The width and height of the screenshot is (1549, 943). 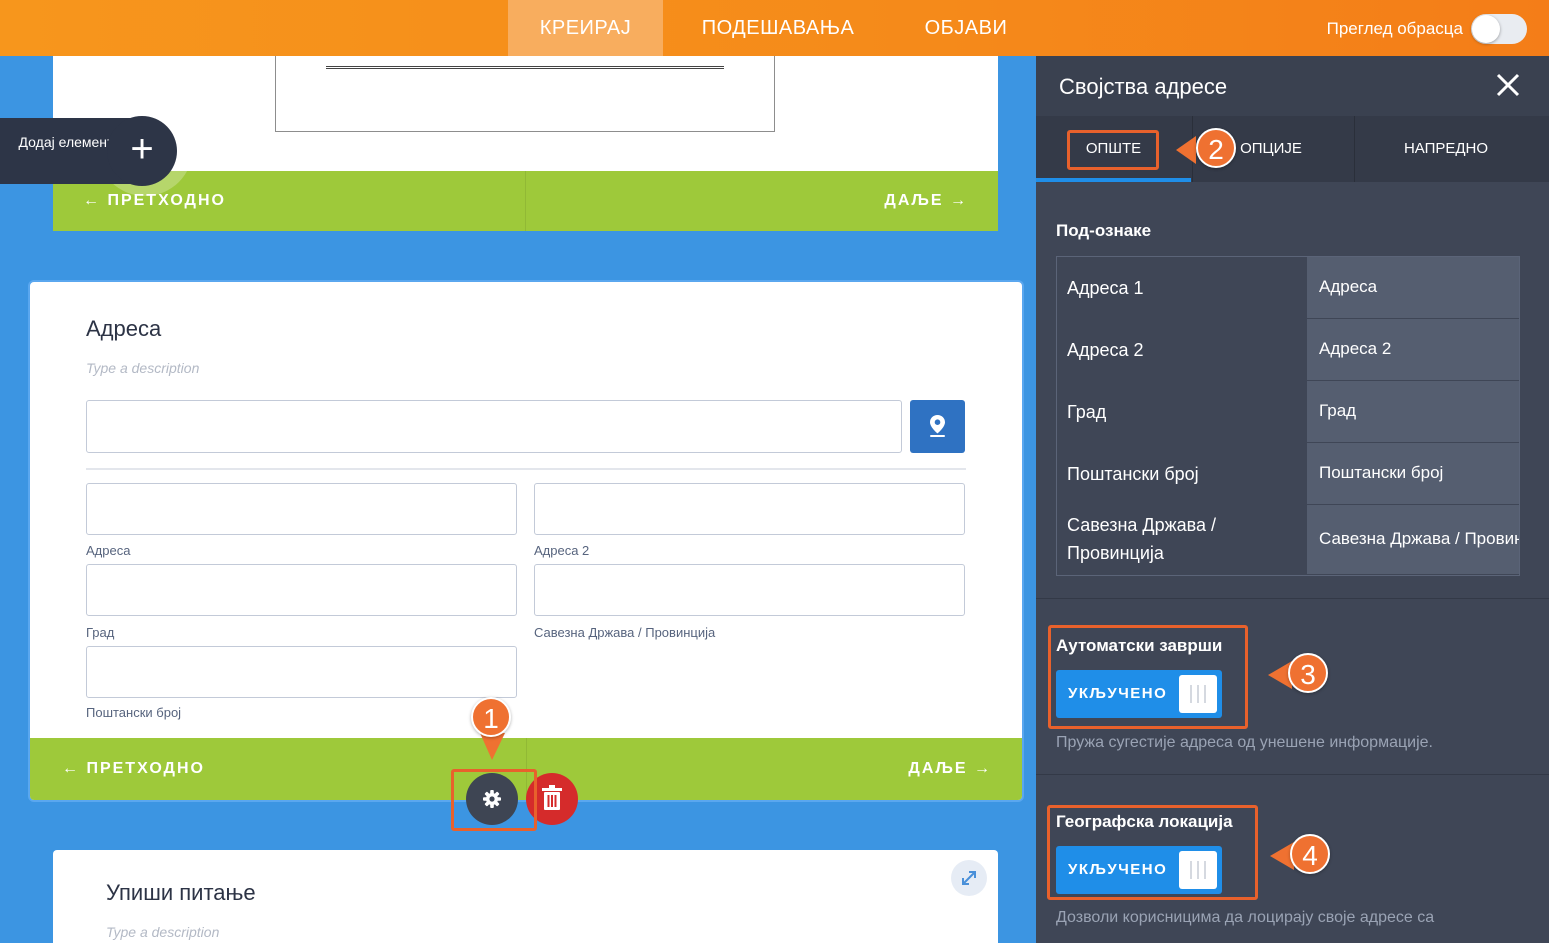 I want to click on callout-badge-4: 4, so click(x=1310, y=854).